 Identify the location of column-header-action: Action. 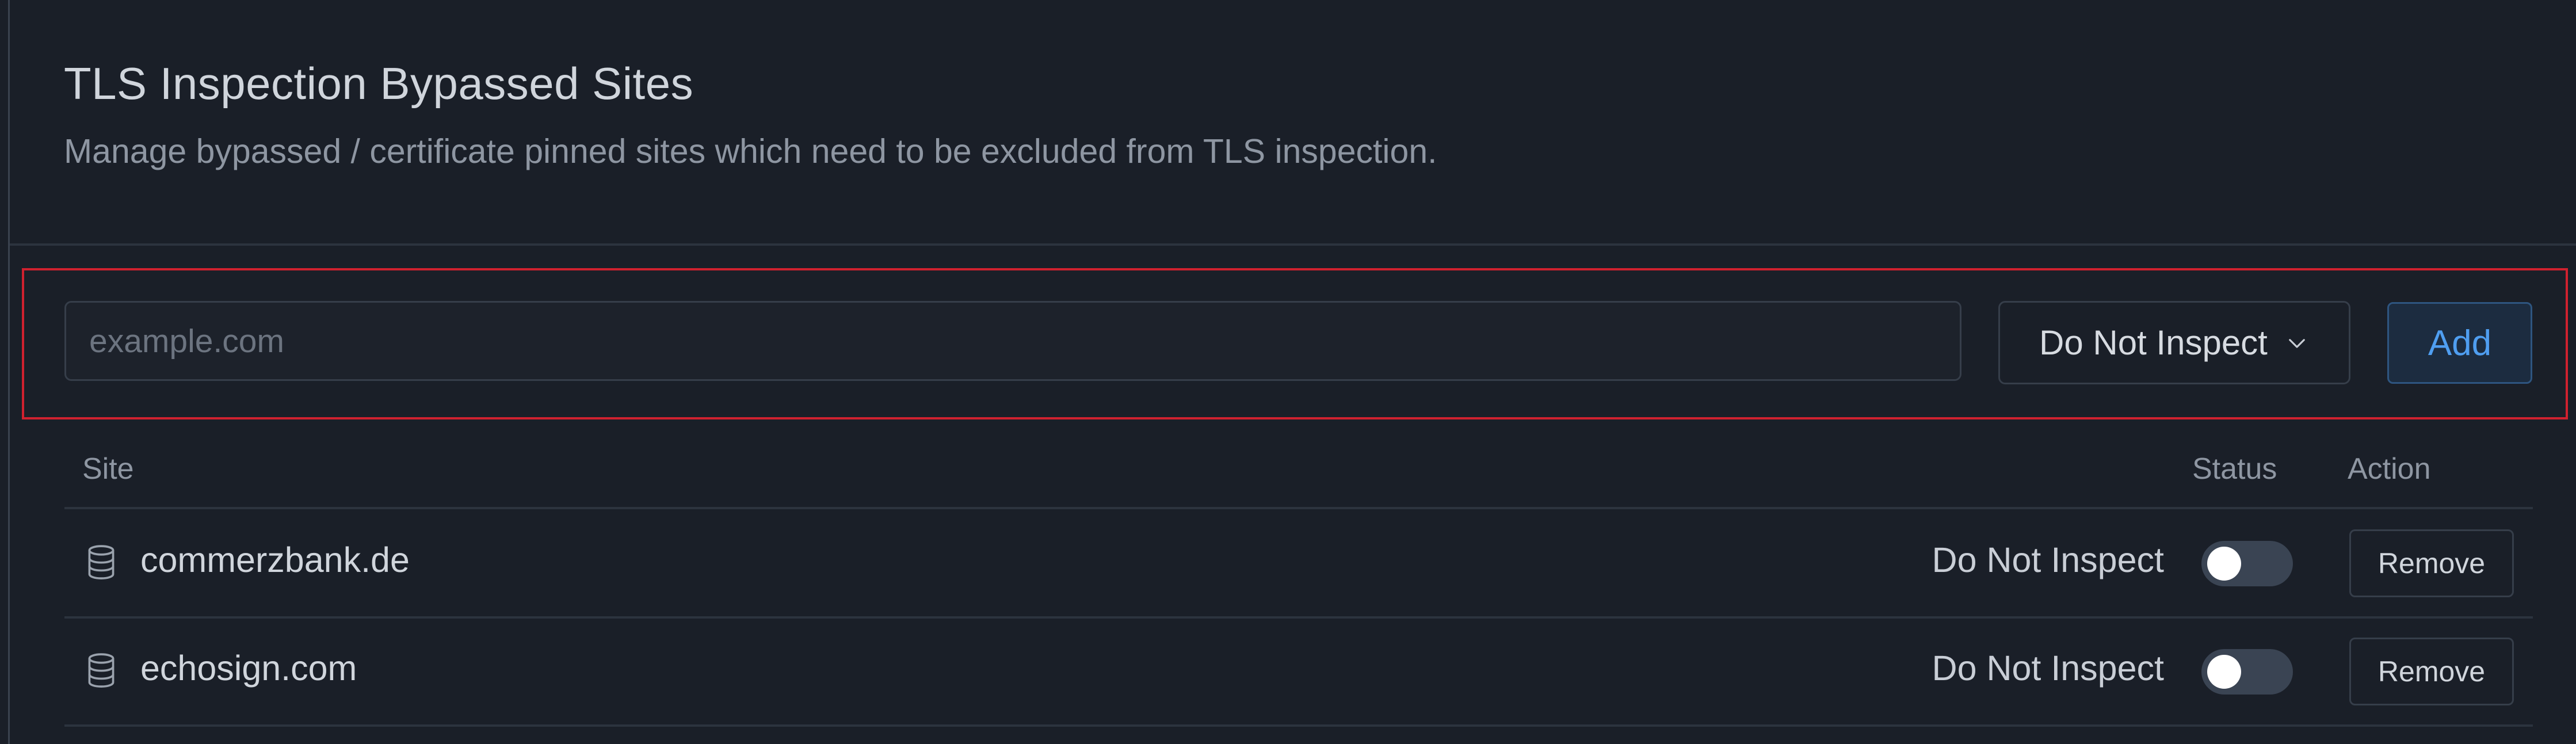
(2389, 469).